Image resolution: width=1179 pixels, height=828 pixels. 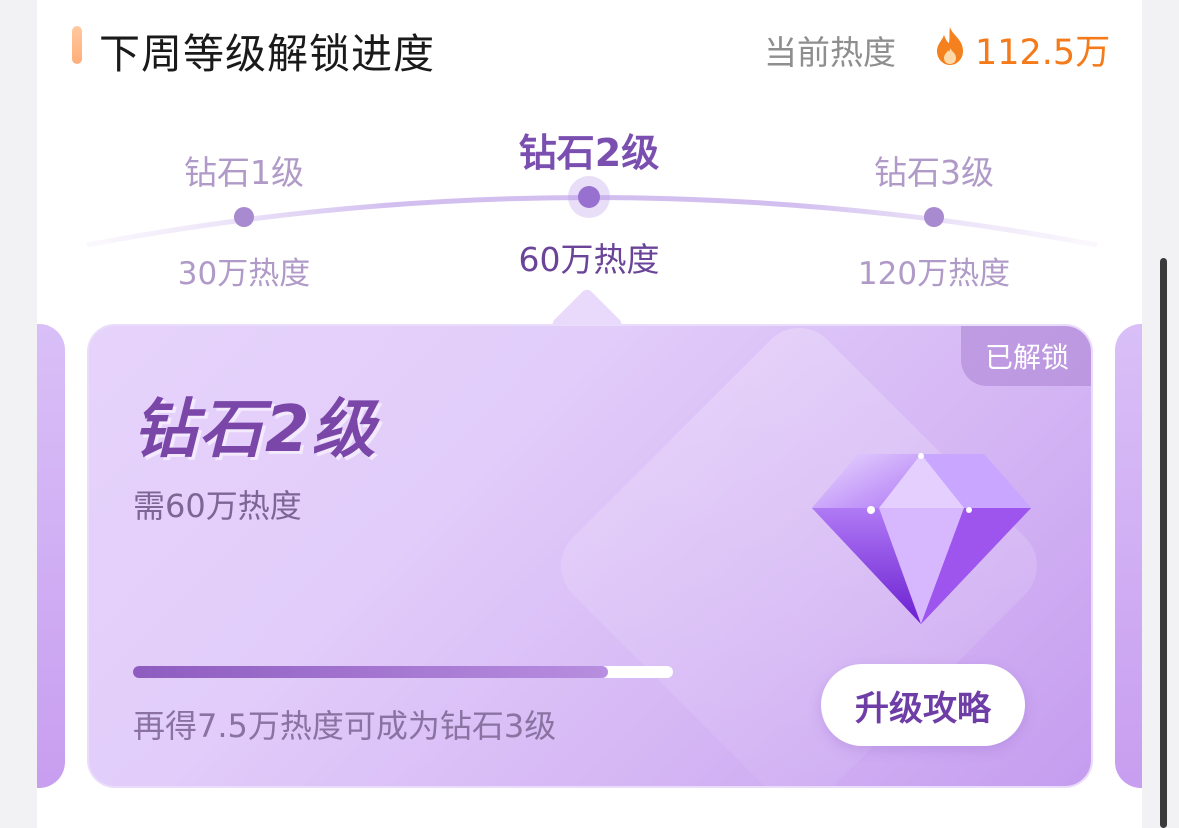 What do you see at coordinates (934, 170) in the screenshot?
I see `tier-3-name: 钻石3级` at bounding box center [934, 170].